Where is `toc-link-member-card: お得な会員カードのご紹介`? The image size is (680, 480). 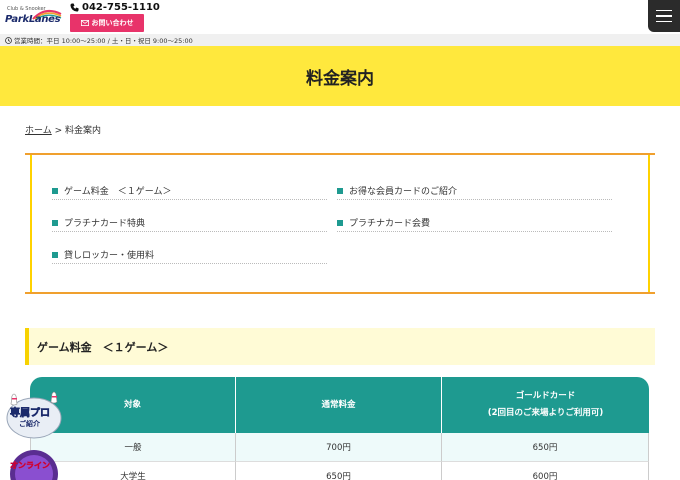 toc-link-member-card: お得な会員カードのご紹介 is located at coordinates (474, 191).